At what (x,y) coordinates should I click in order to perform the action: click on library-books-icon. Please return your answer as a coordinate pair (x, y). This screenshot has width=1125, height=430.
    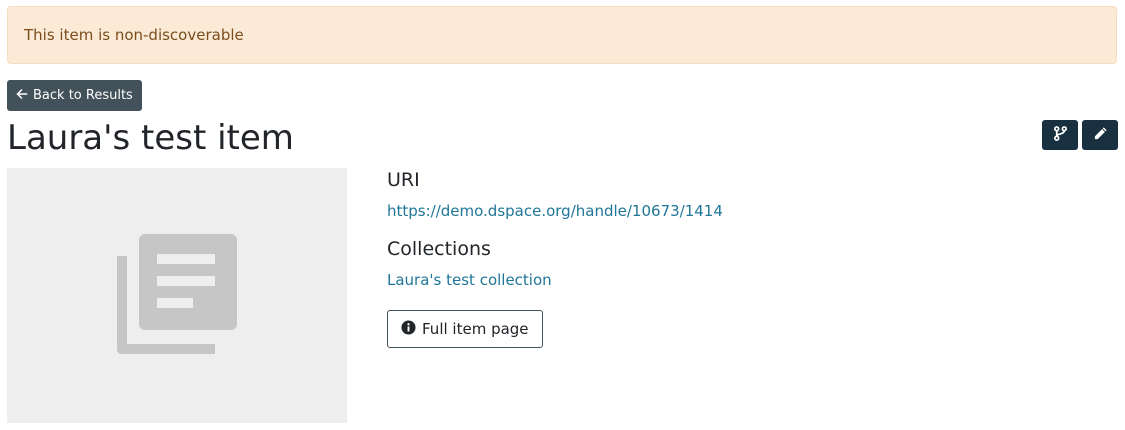
    Looking at the image, I should click on (177, 295).